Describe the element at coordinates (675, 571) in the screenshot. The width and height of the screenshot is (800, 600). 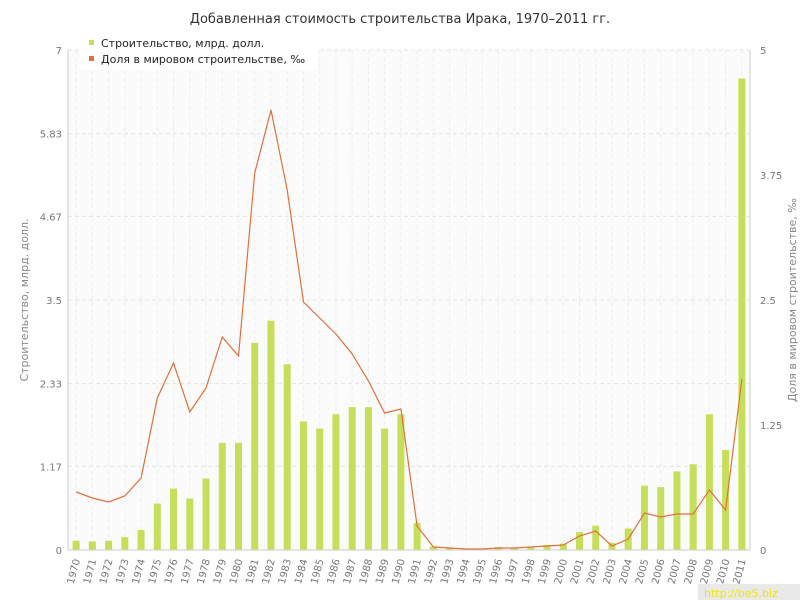
I see `x-tick-label: 2007` at that location.